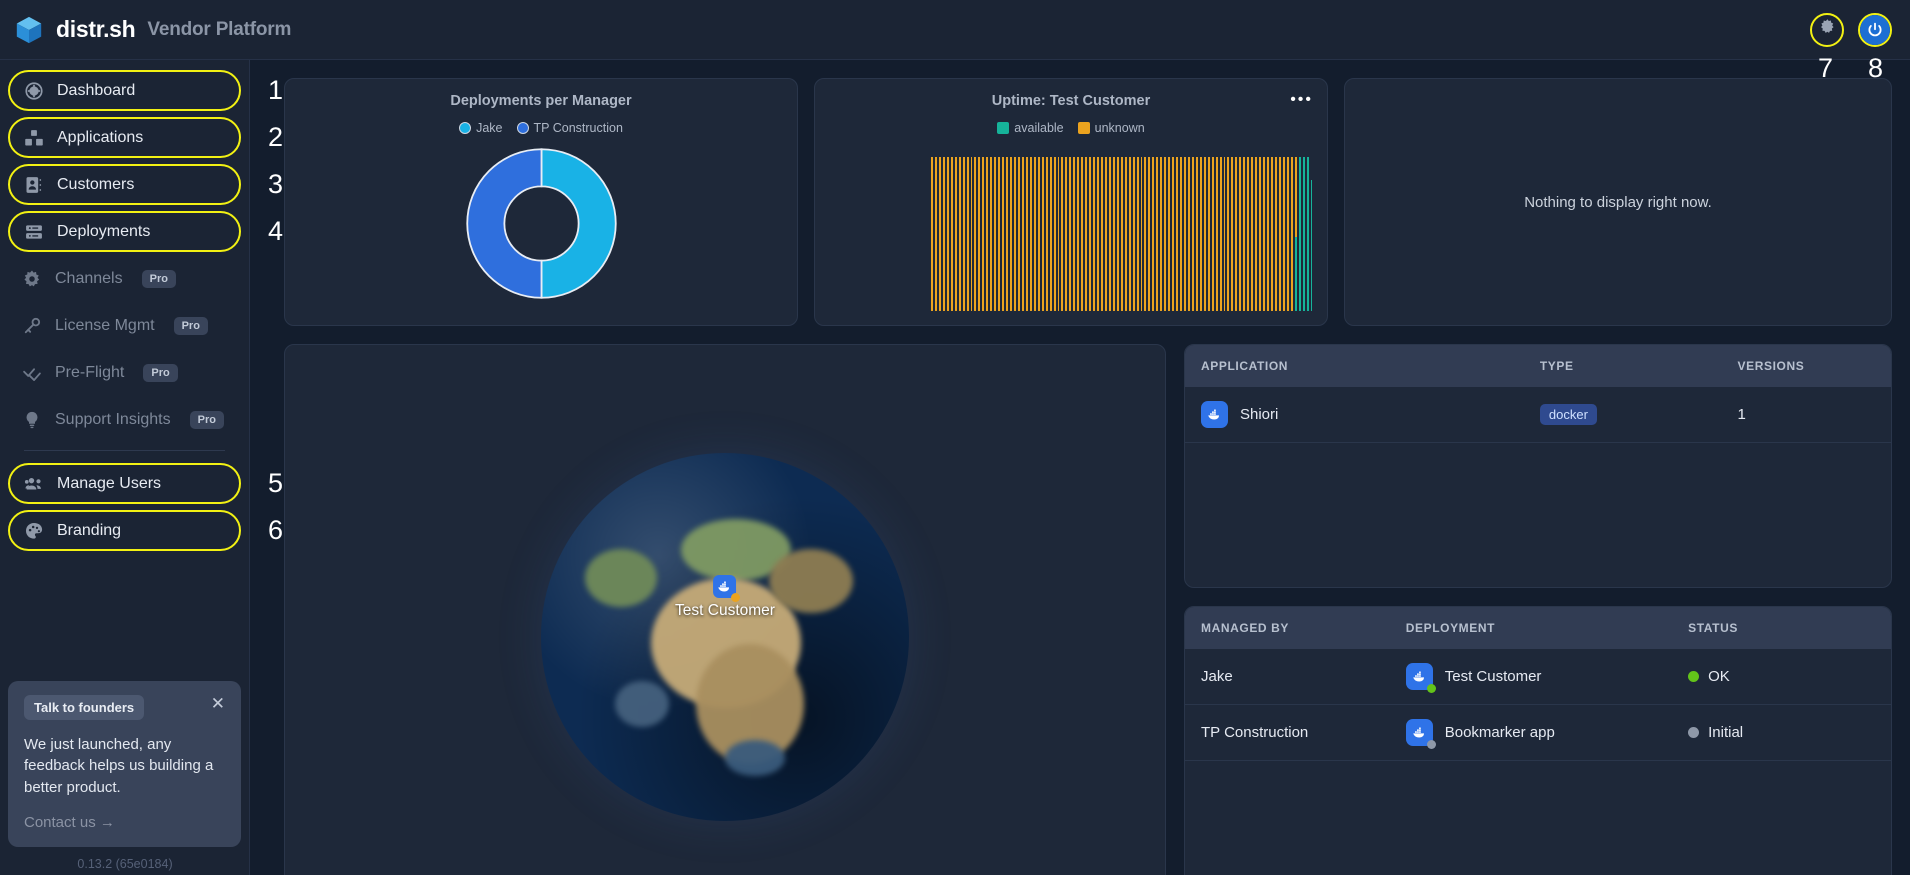  Describe the element at coordinates (541, 223) in the screenshot. I see `donut-chart` at that location.